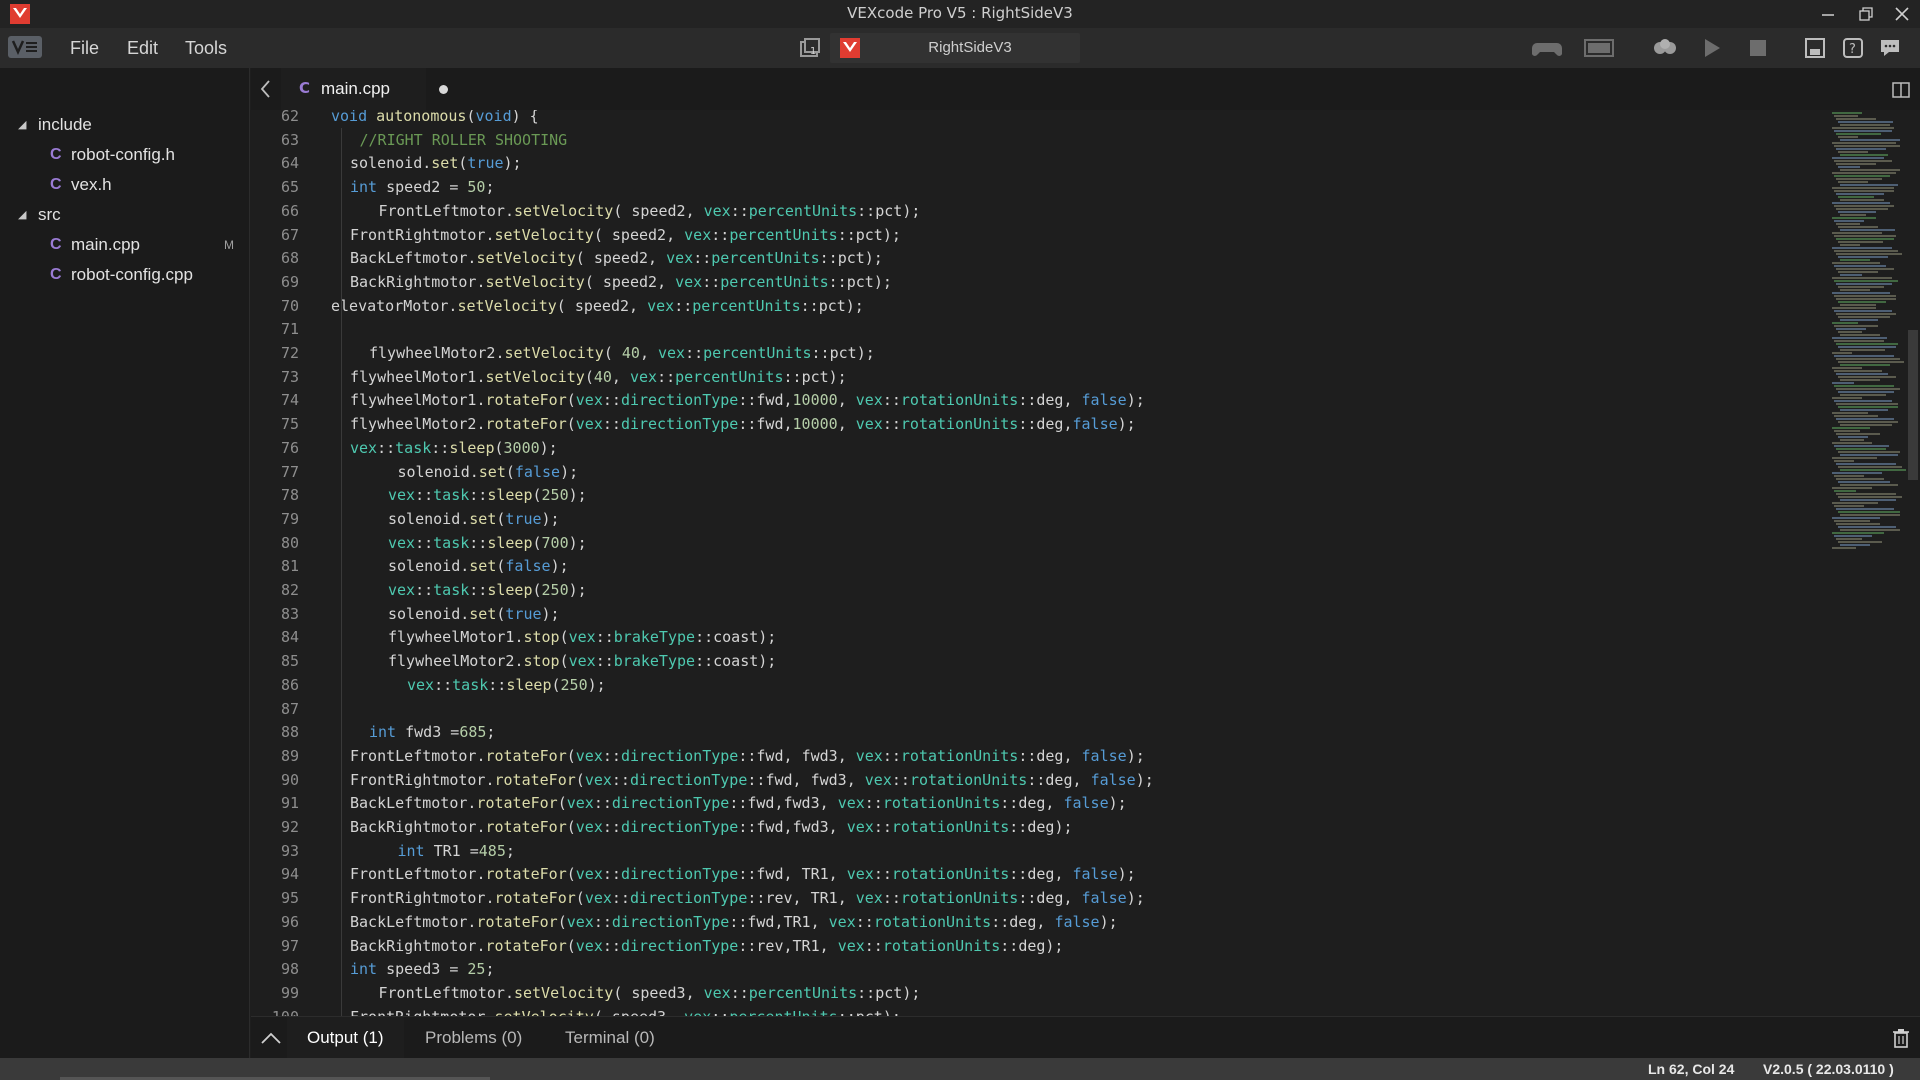 Image resolution: width=1920 pixels, height=1080 pixels. I want to click on vex-menu-icon, so click(25, 47).